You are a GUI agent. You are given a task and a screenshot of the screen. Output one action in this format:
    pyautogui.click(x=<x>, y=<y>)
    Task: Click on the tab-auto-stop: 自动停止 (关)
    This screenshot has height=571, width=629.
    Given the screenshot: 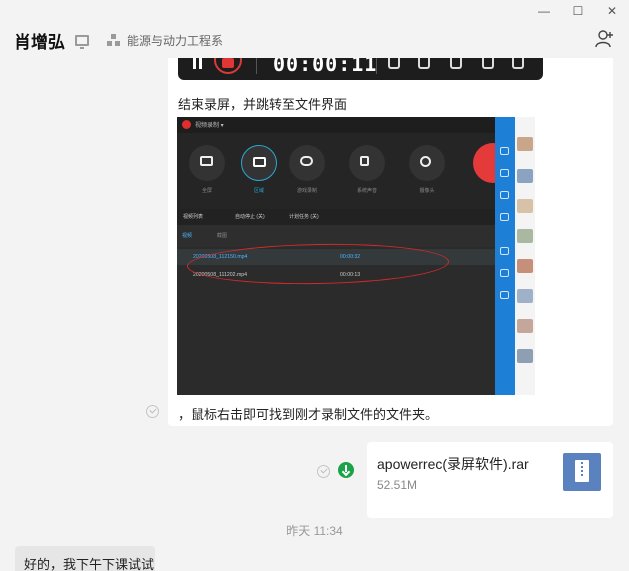 What is the action you would take?
    pyautogui.click(x=250, y=217)
    